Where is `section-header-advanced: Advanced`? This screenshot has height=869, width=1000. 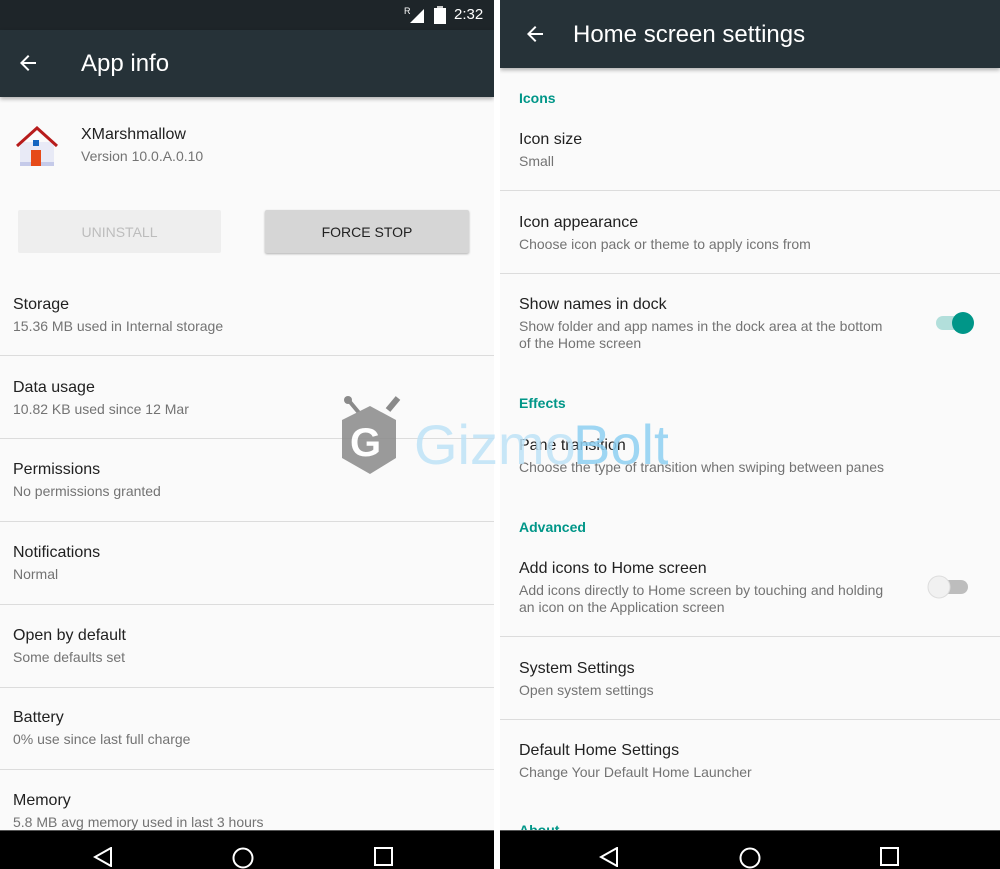 section-header-advanced: Advanced is located at coordinates (552, 527).